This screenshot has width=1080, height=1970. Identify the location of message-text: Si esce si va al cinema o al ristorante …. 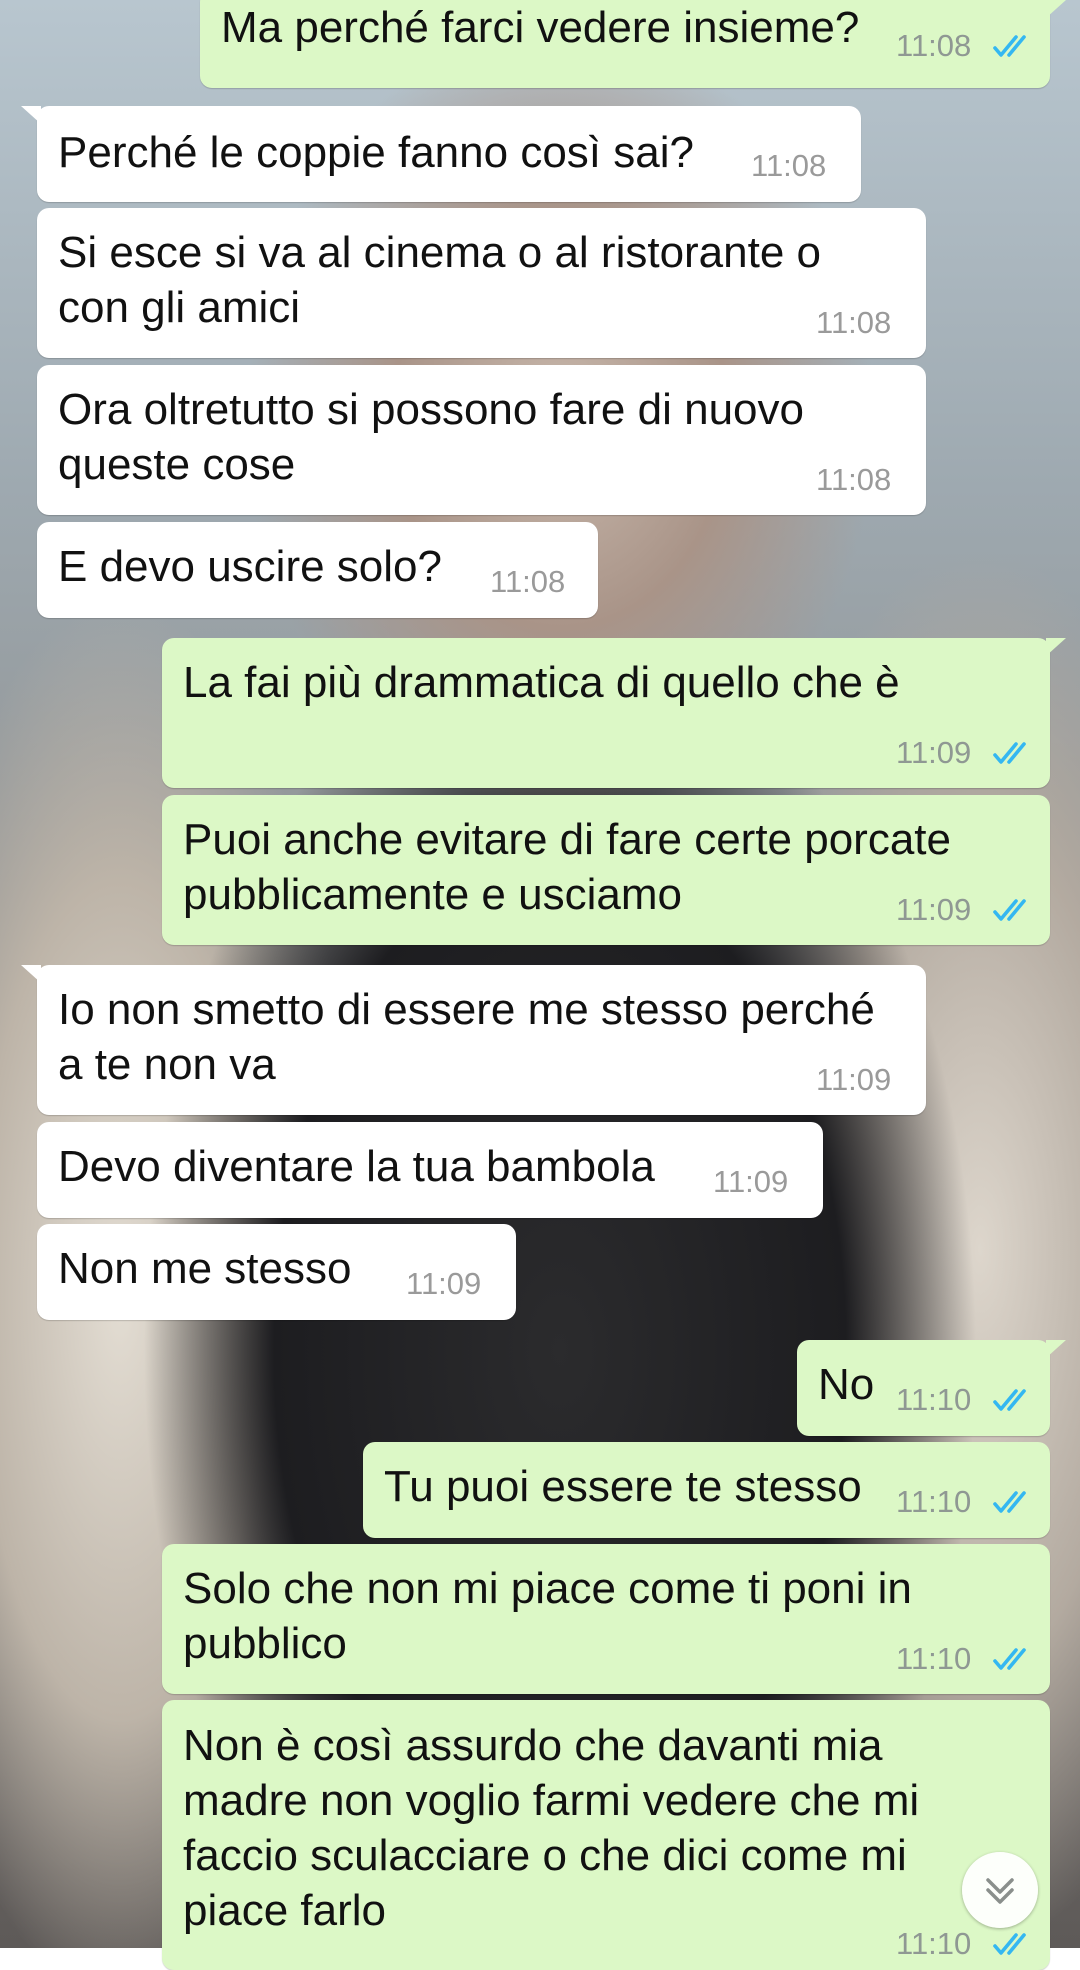
(440, 280).